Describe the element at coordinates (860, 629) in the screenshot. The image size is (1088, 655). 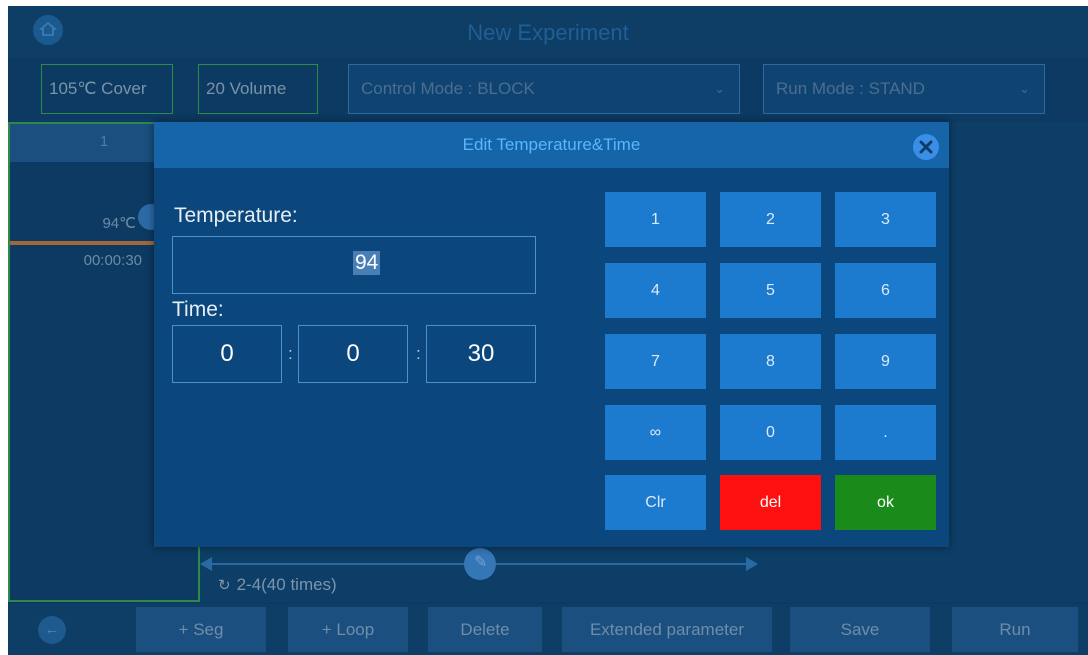
I see `save-button: Save` at that location.